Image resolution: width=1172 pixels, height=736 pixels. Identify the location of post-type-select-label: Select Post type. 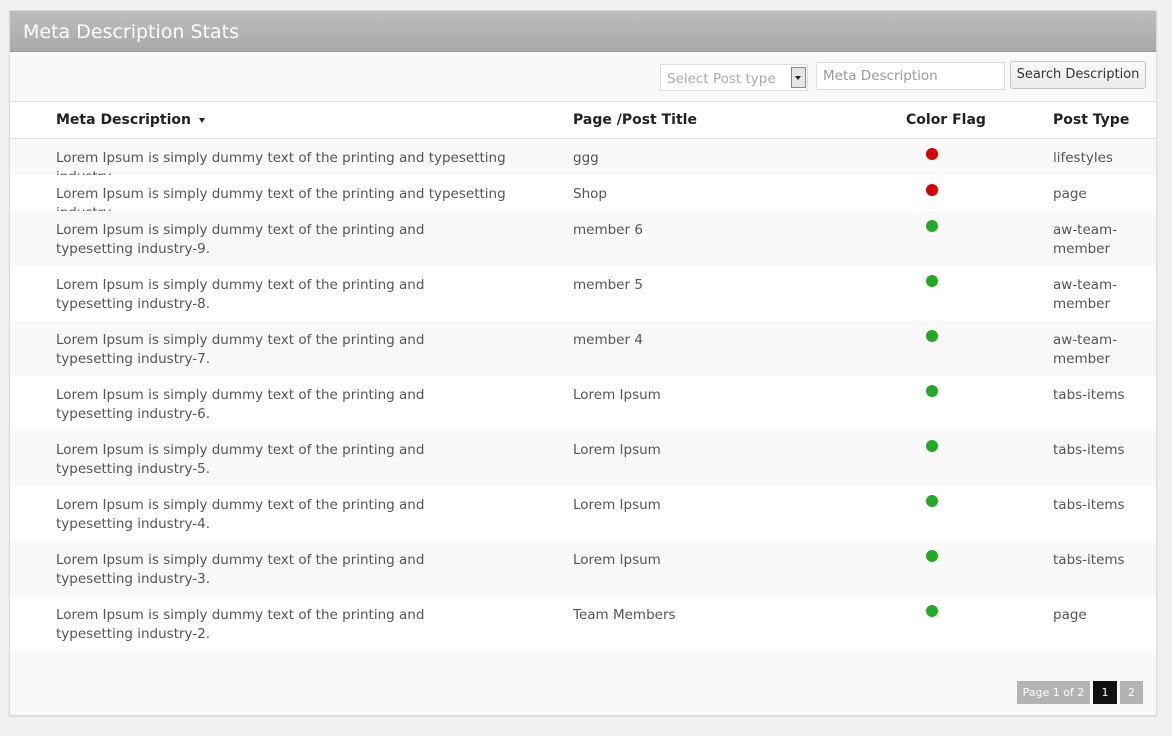
(721, 79).